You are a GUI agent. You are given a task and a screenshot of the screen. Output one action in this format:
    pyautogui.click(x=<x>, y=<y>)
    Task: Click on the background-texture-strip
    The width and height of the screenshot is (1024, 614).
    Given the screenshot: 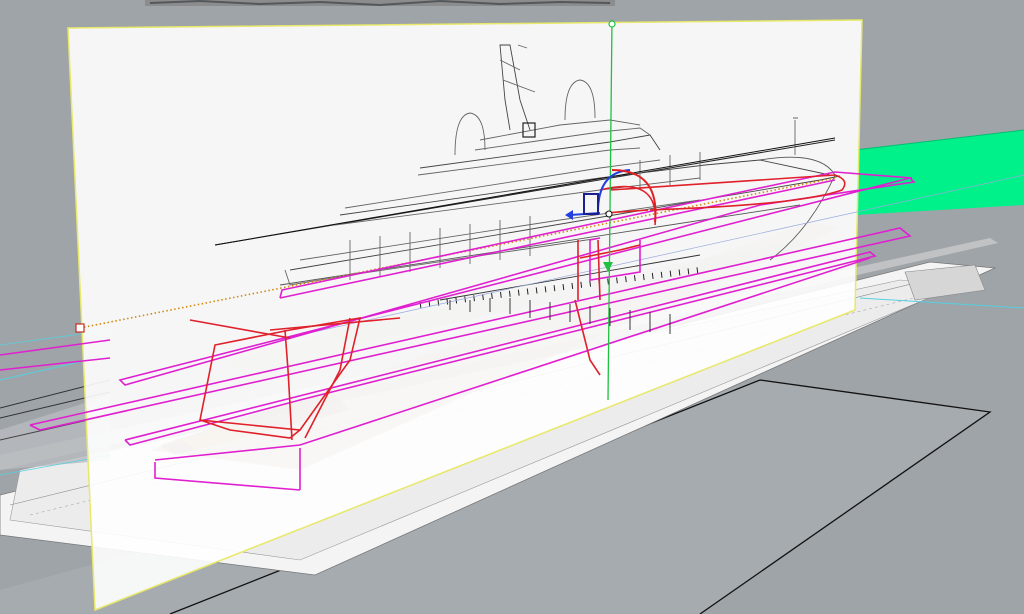 What is the action you would take?
    pyautogui.click(x=380, y=3)
    